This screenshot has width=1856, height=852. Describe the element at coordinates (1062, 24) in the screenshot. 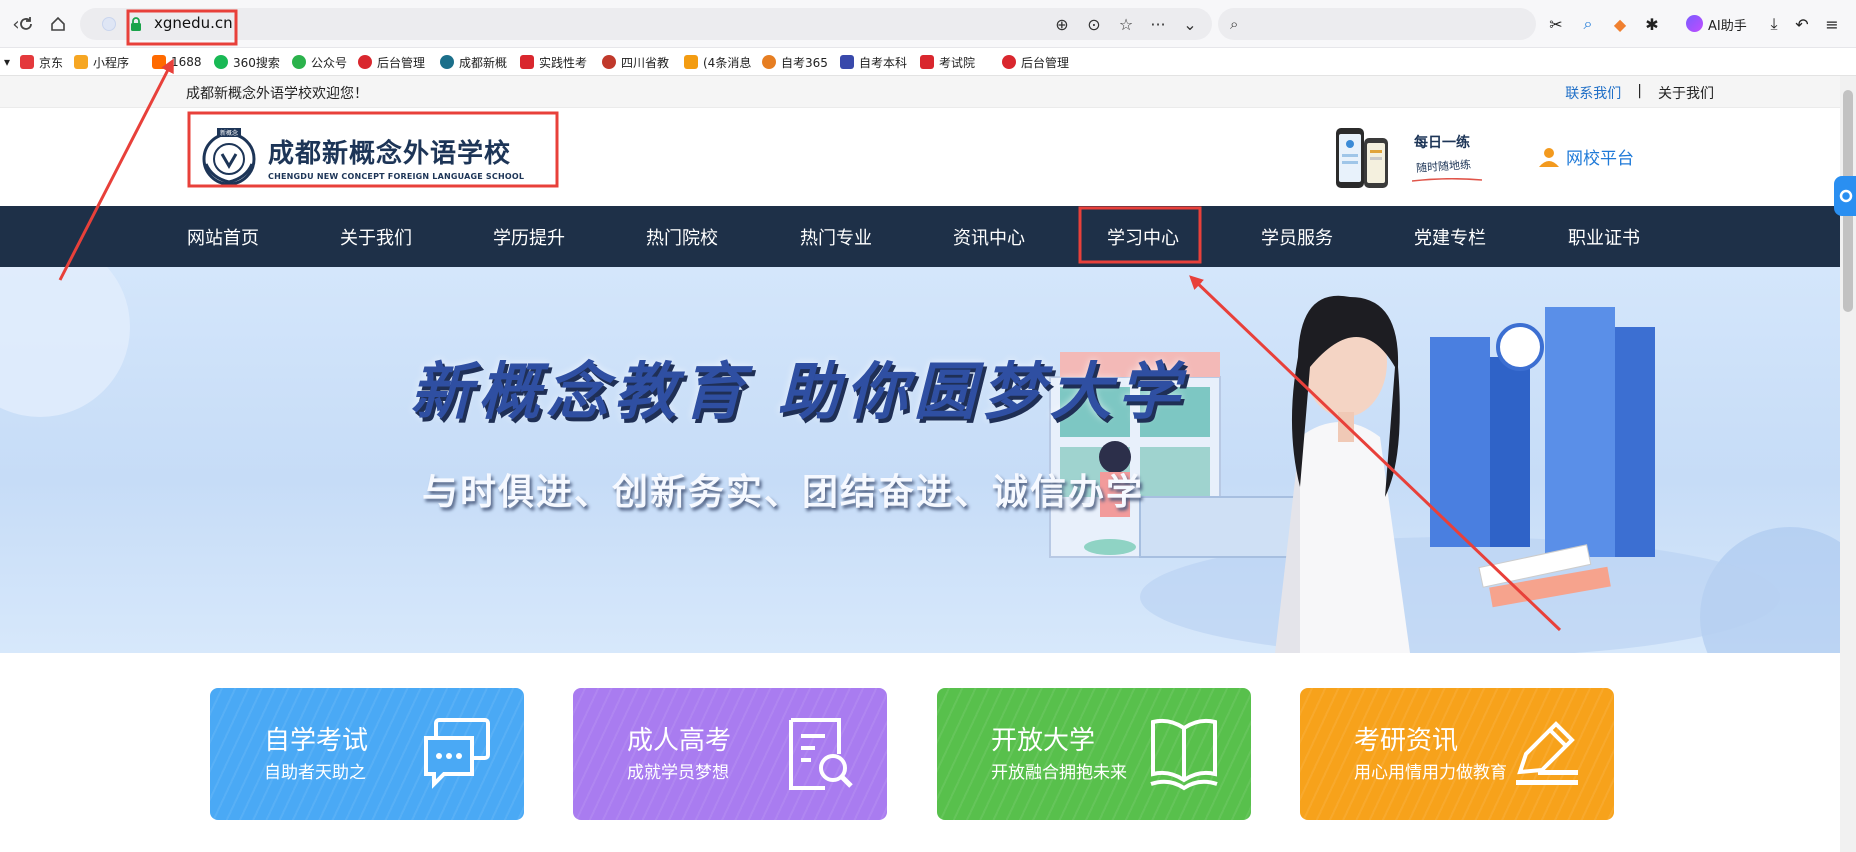

I see `zoom-icon: ⊕` at that location.